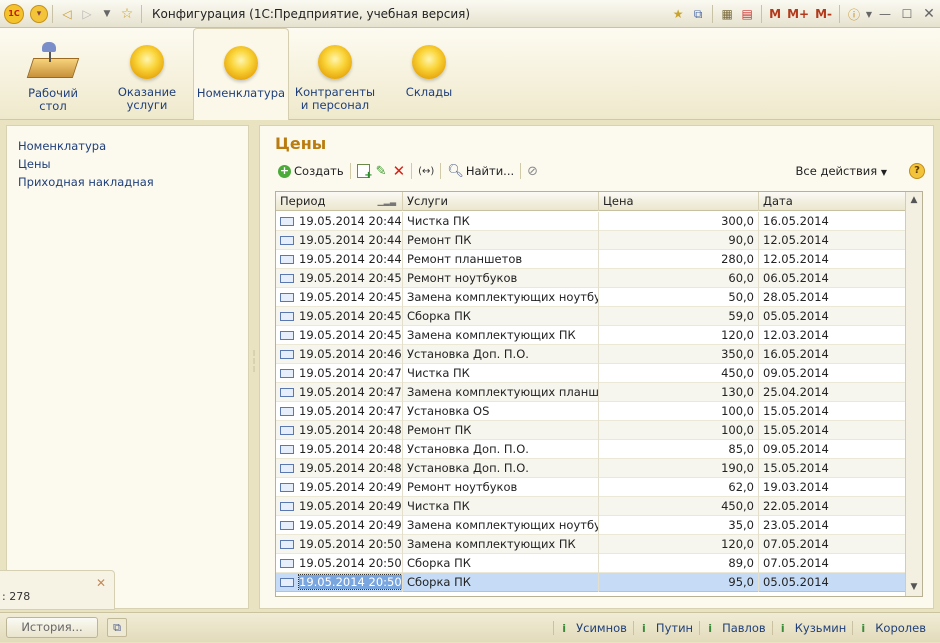 This screenshot has width=940, height=643. I want to click on cell-price: 95,0, so click(679, 582).